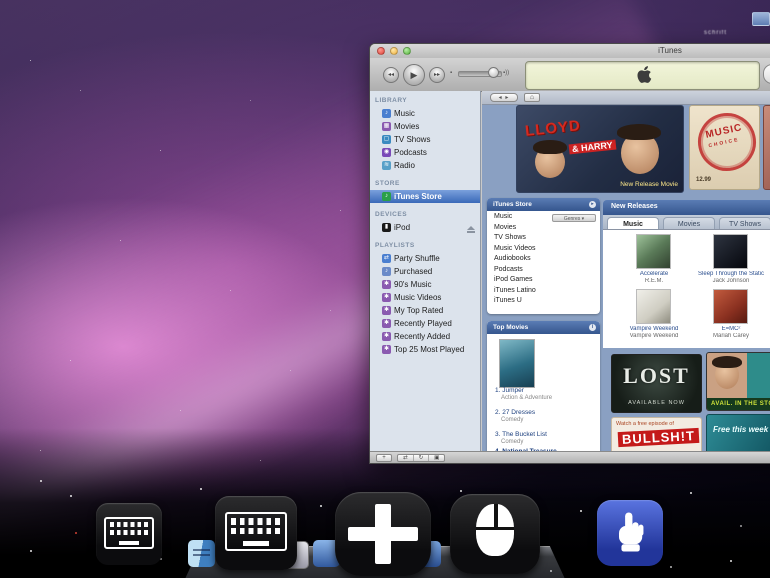 The image size is (770, 578). What do you see at coordinates (644, 74) in the screenshot?
I see `apple-logo-icon` at bounding box center [644, 74].